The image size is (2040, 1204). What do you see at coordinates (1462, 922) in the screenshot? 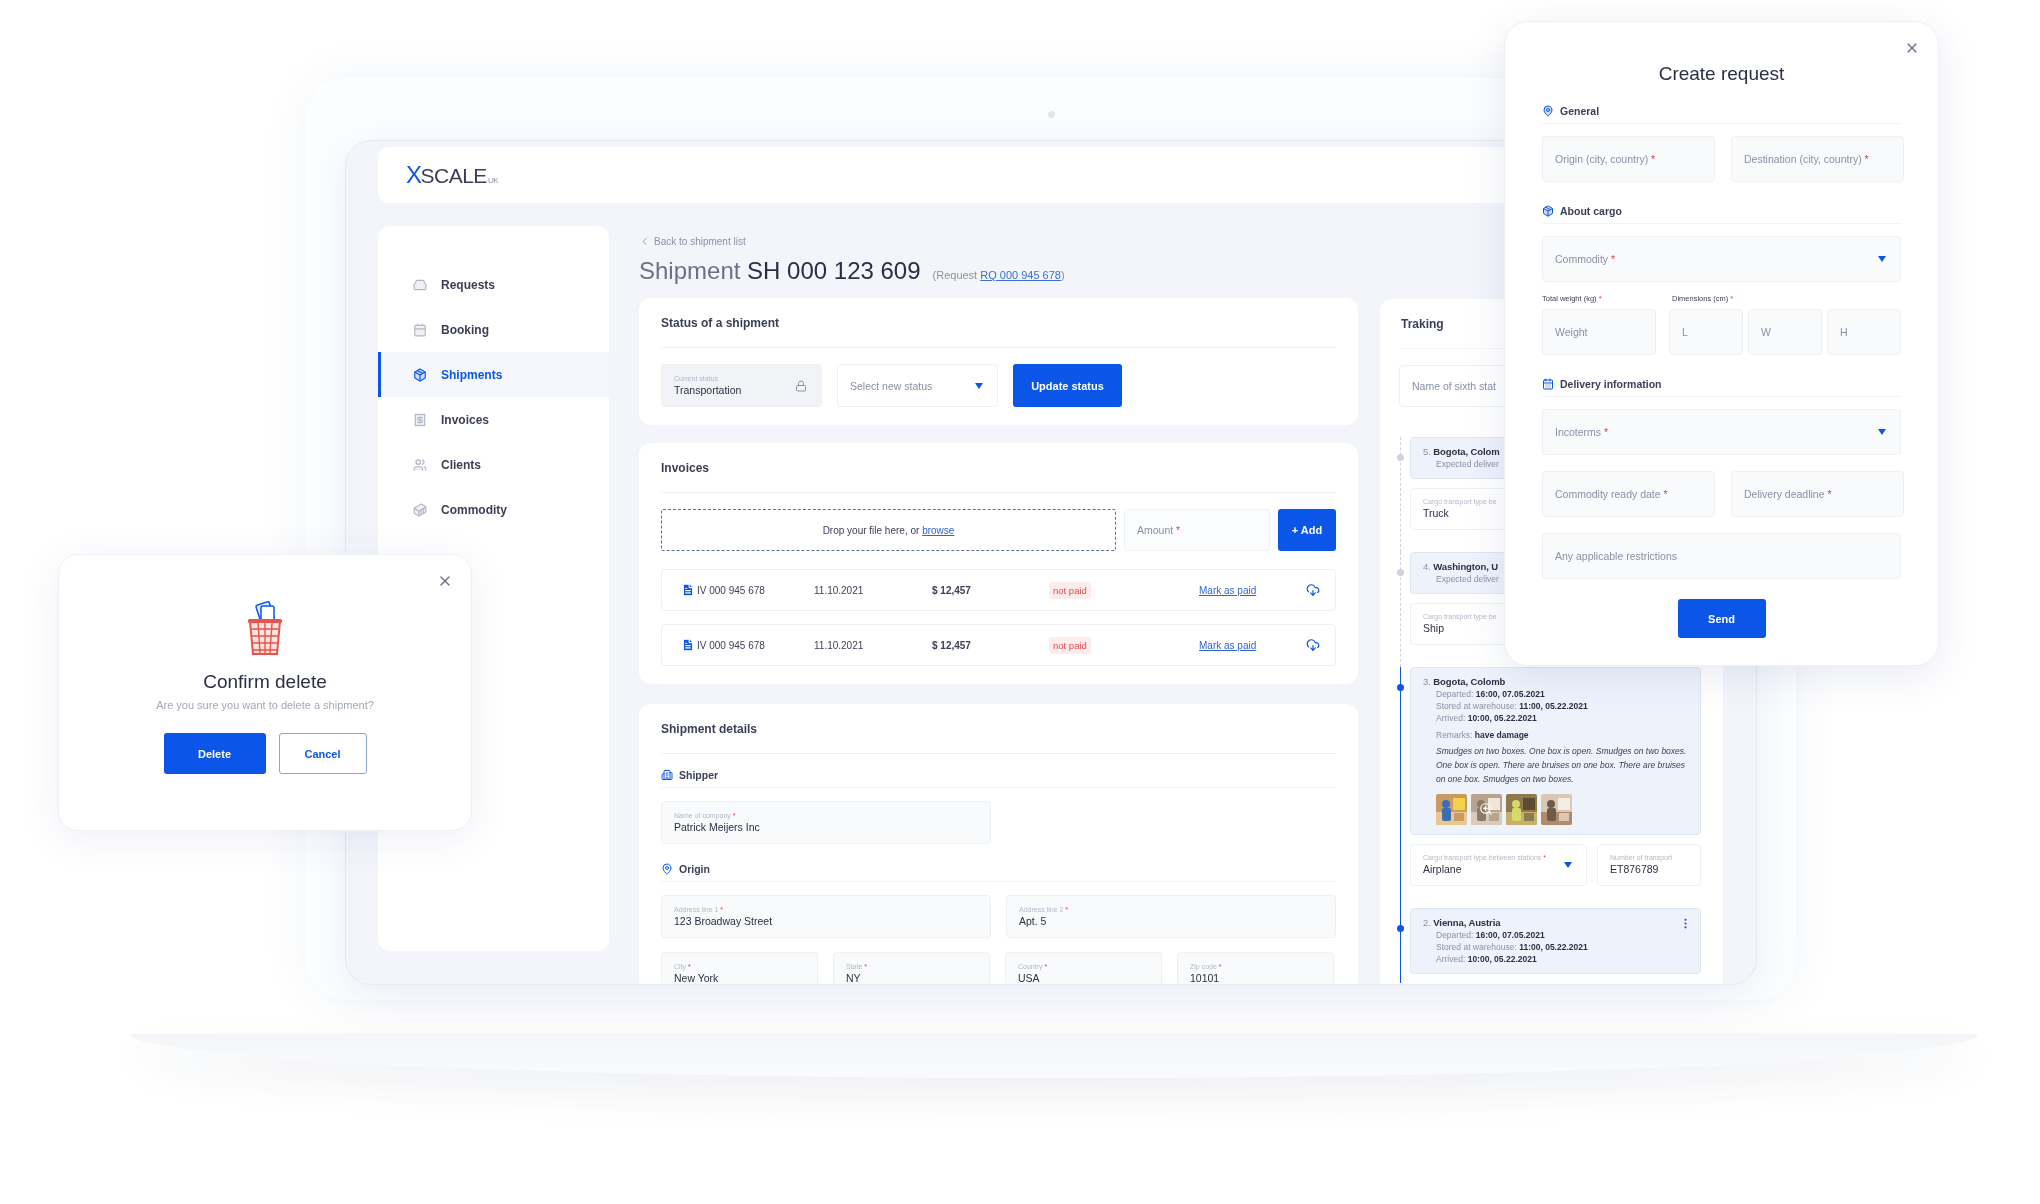
I see `station-title: 2. Vienna, Austria` at bounding box center [1462, 922].